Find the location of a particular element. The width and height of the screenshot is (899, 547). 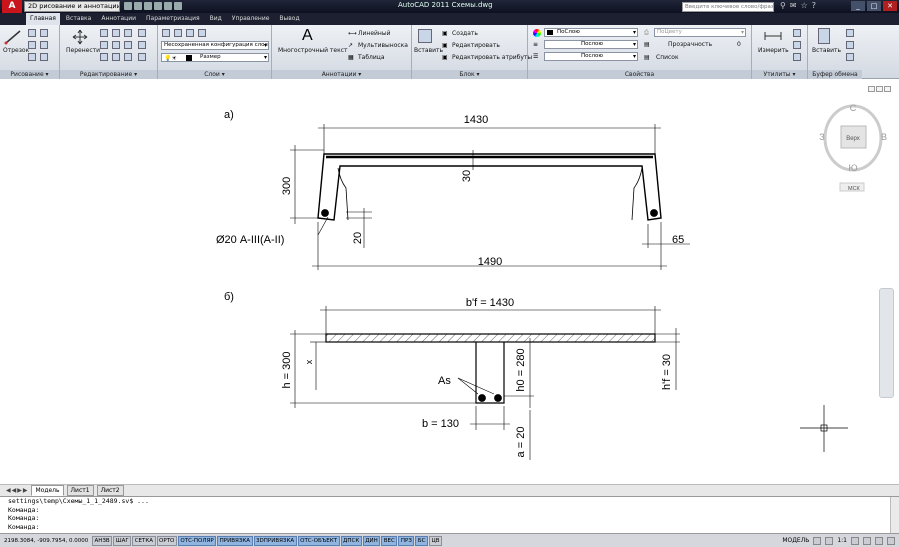

quick-view-layouts-icon is located at coordinates (817, 540).